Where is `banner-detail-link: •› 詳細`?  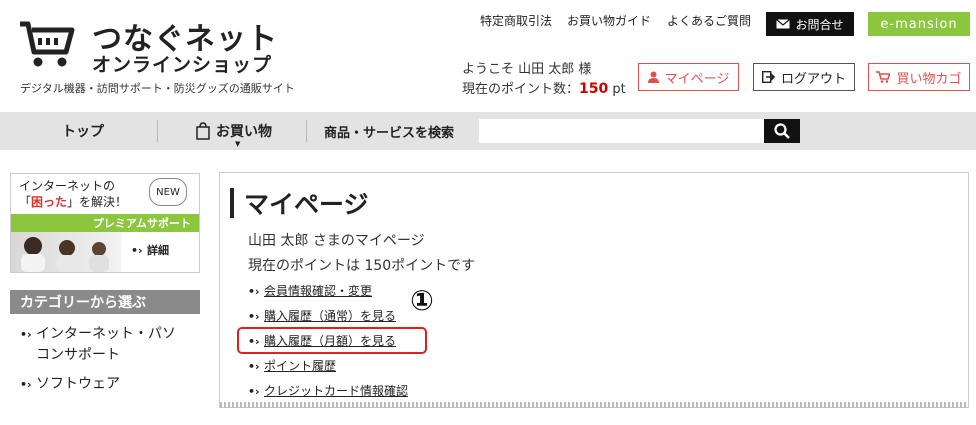
banner-detail-link: •› 詳細 is located at coordinates (150, 250).